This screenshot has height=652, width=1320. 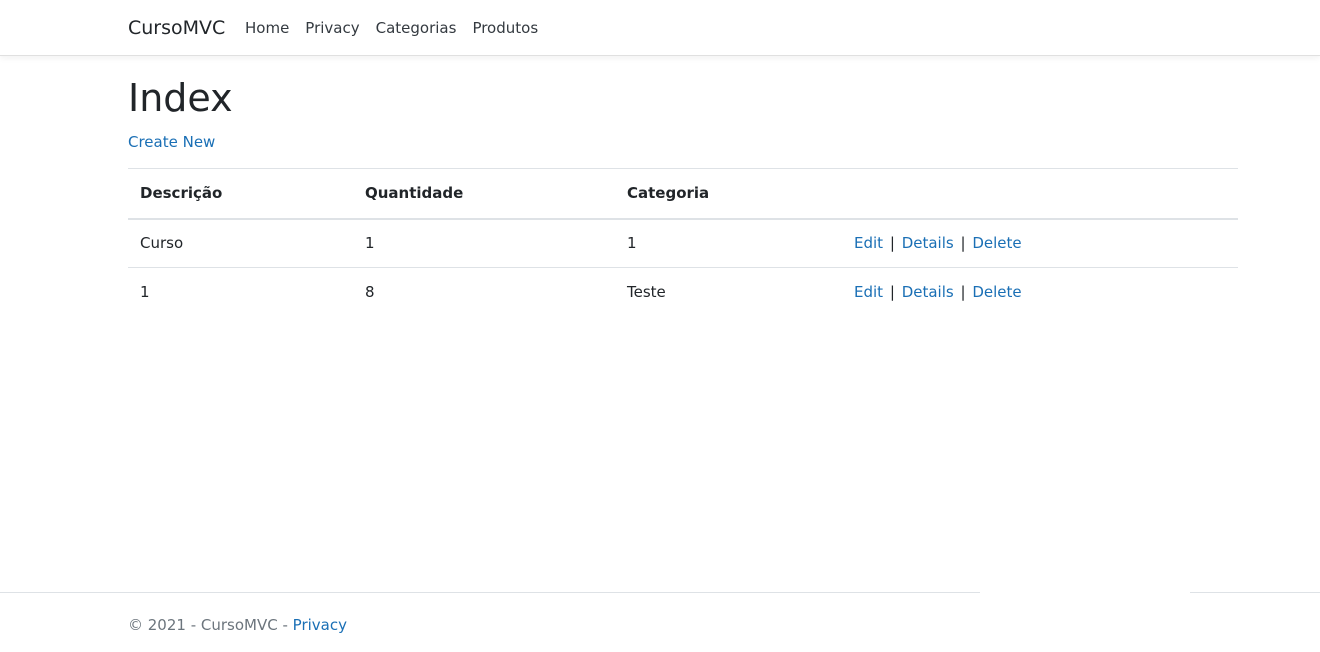 What do you see at coordinates (180, 98) in the screenshot?
I see `page-title: Index` at bounding box center [180, 98].